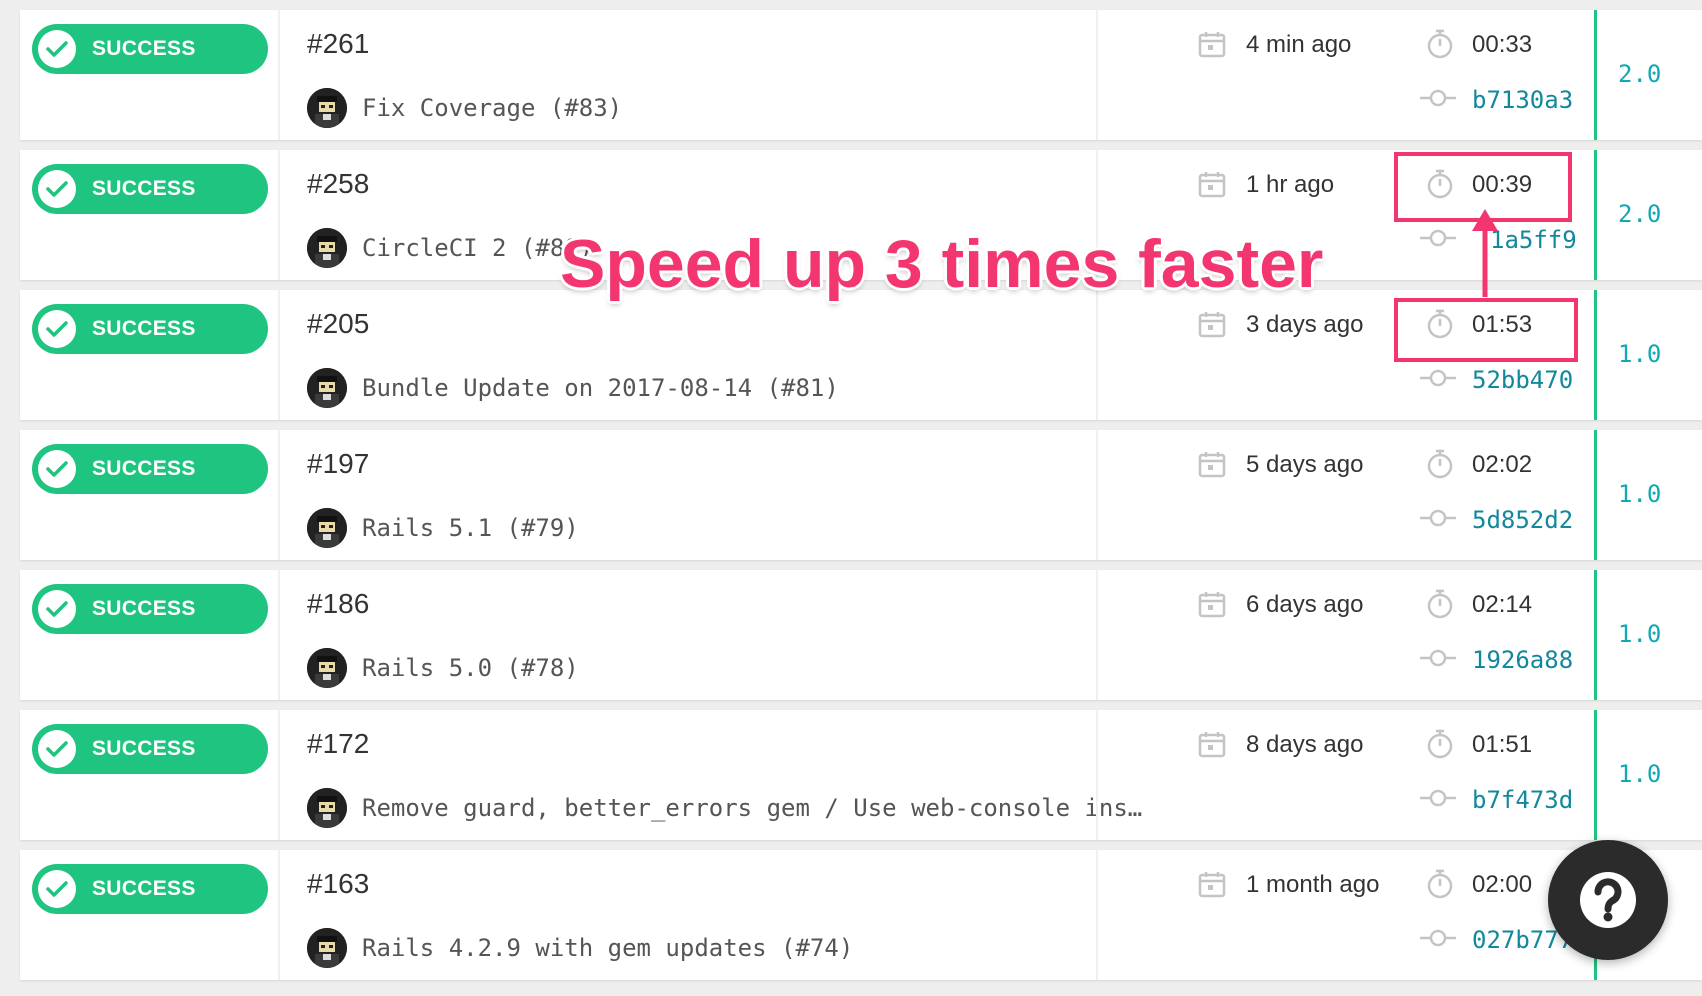 The image size is (1702, 996). Describe the element at coordinates (338, 464) in the screenshot. I see `build-number: #197` at that location.